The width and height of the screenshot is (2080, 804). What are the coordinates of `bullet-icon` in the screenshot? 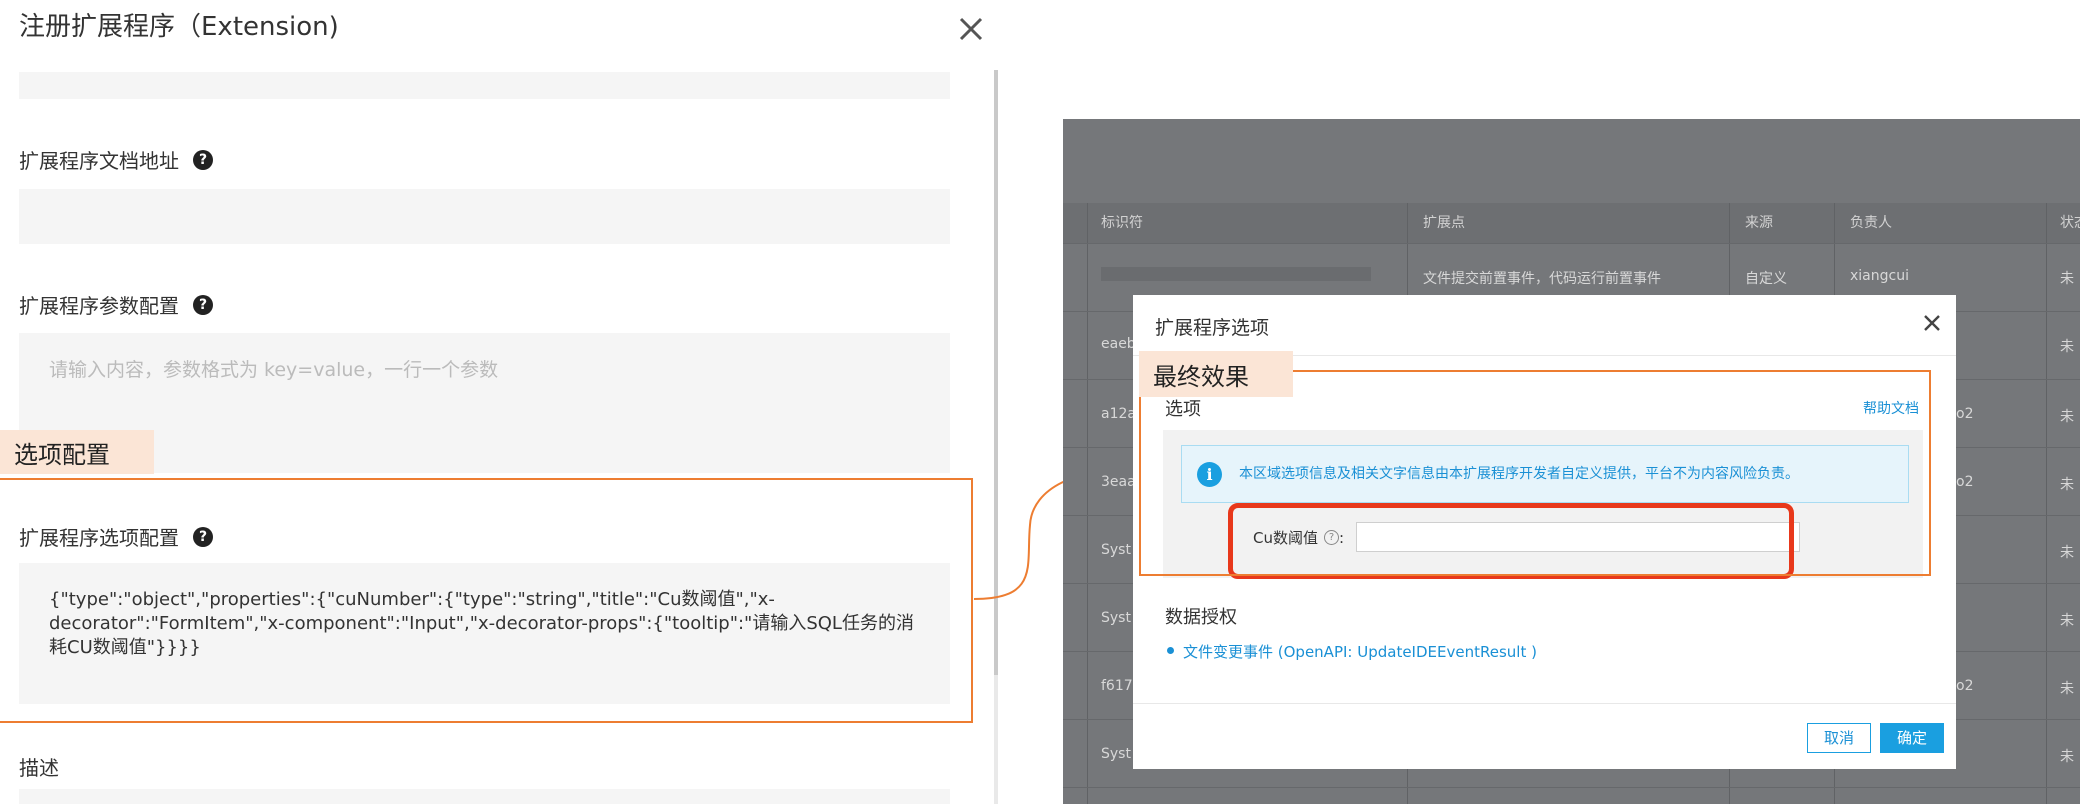 It's located at (1170, 650).